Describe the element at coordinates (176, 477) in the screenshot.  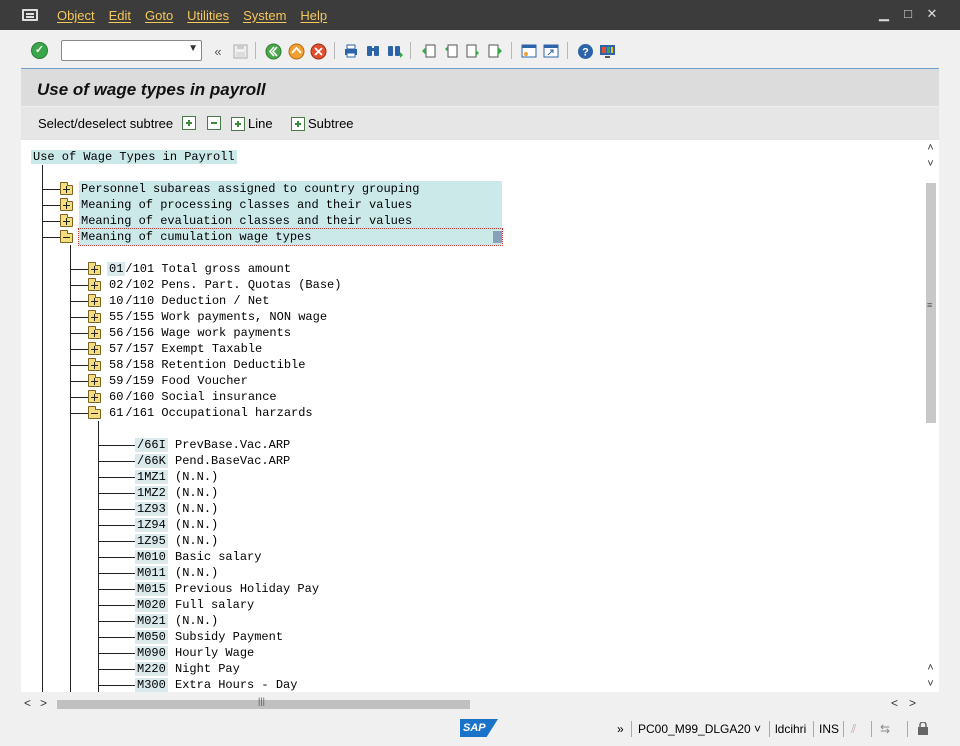
I see `tree-leaf: 1MZ1 (N.N.)` at that location.